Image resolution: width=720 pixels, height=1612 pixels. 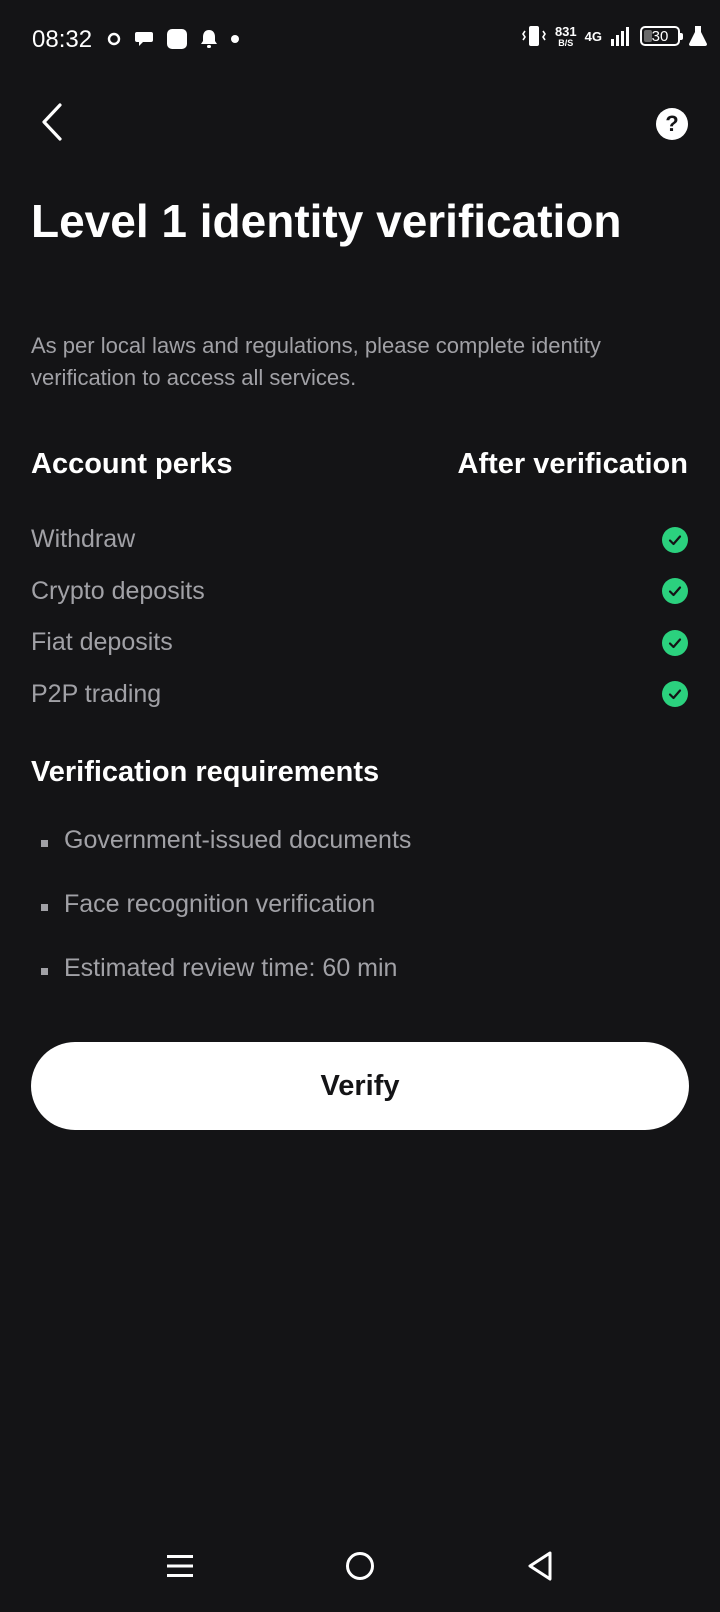 What do you see at coordinates (698, 36) in the screenshot?
I see `flask-icon` at bounding box center [698, 36].